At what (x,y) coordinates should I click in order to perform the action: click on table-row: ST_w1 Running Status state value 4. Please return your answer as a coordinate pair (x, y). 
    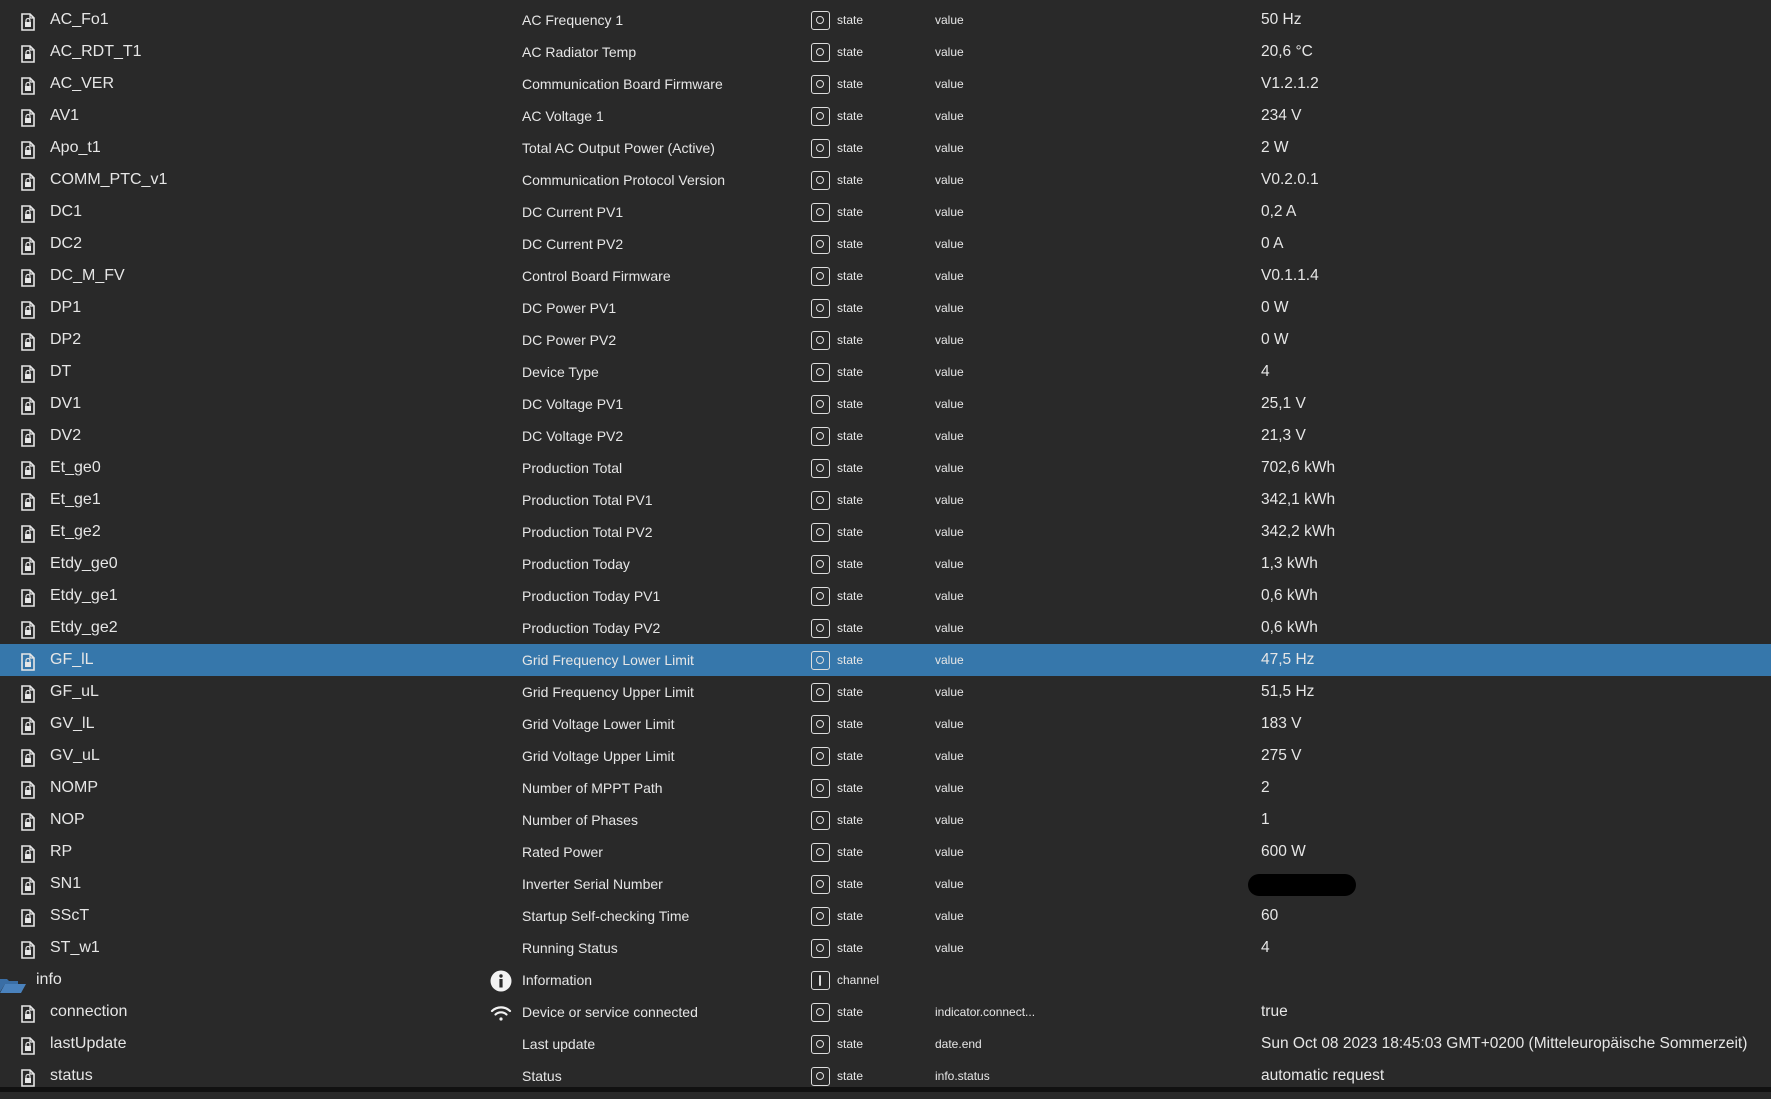
    Looking at the image, I should click on (885, 948).